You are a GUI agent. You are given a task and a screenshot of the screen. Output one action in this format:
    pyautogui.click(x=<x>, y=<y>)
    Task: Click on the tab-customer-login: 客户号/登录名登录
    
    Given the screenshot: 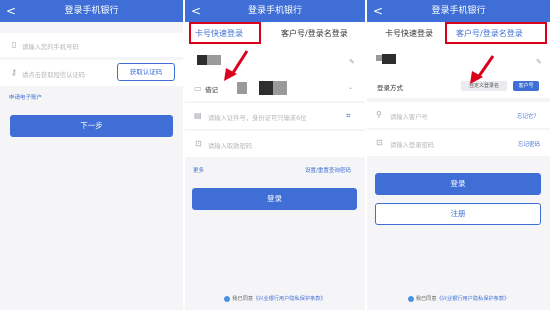 What is the action you would take?
    pyautogui.click(x=314, y=33)
    